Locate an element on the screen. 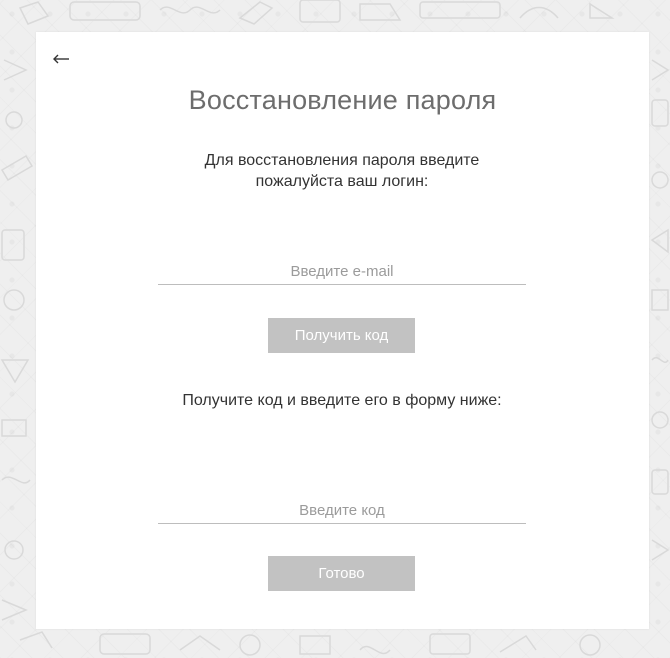  arrow-left-icon is located at coordinates (61, 59).